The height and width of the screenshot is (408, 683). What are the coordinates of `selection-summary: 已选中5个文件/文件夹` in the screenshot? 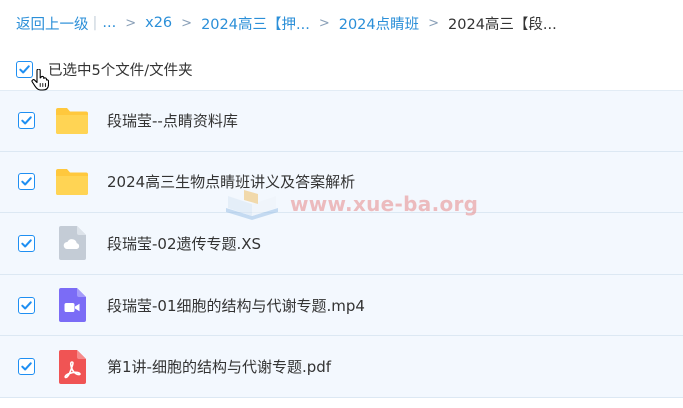 It's located at (120, 70).